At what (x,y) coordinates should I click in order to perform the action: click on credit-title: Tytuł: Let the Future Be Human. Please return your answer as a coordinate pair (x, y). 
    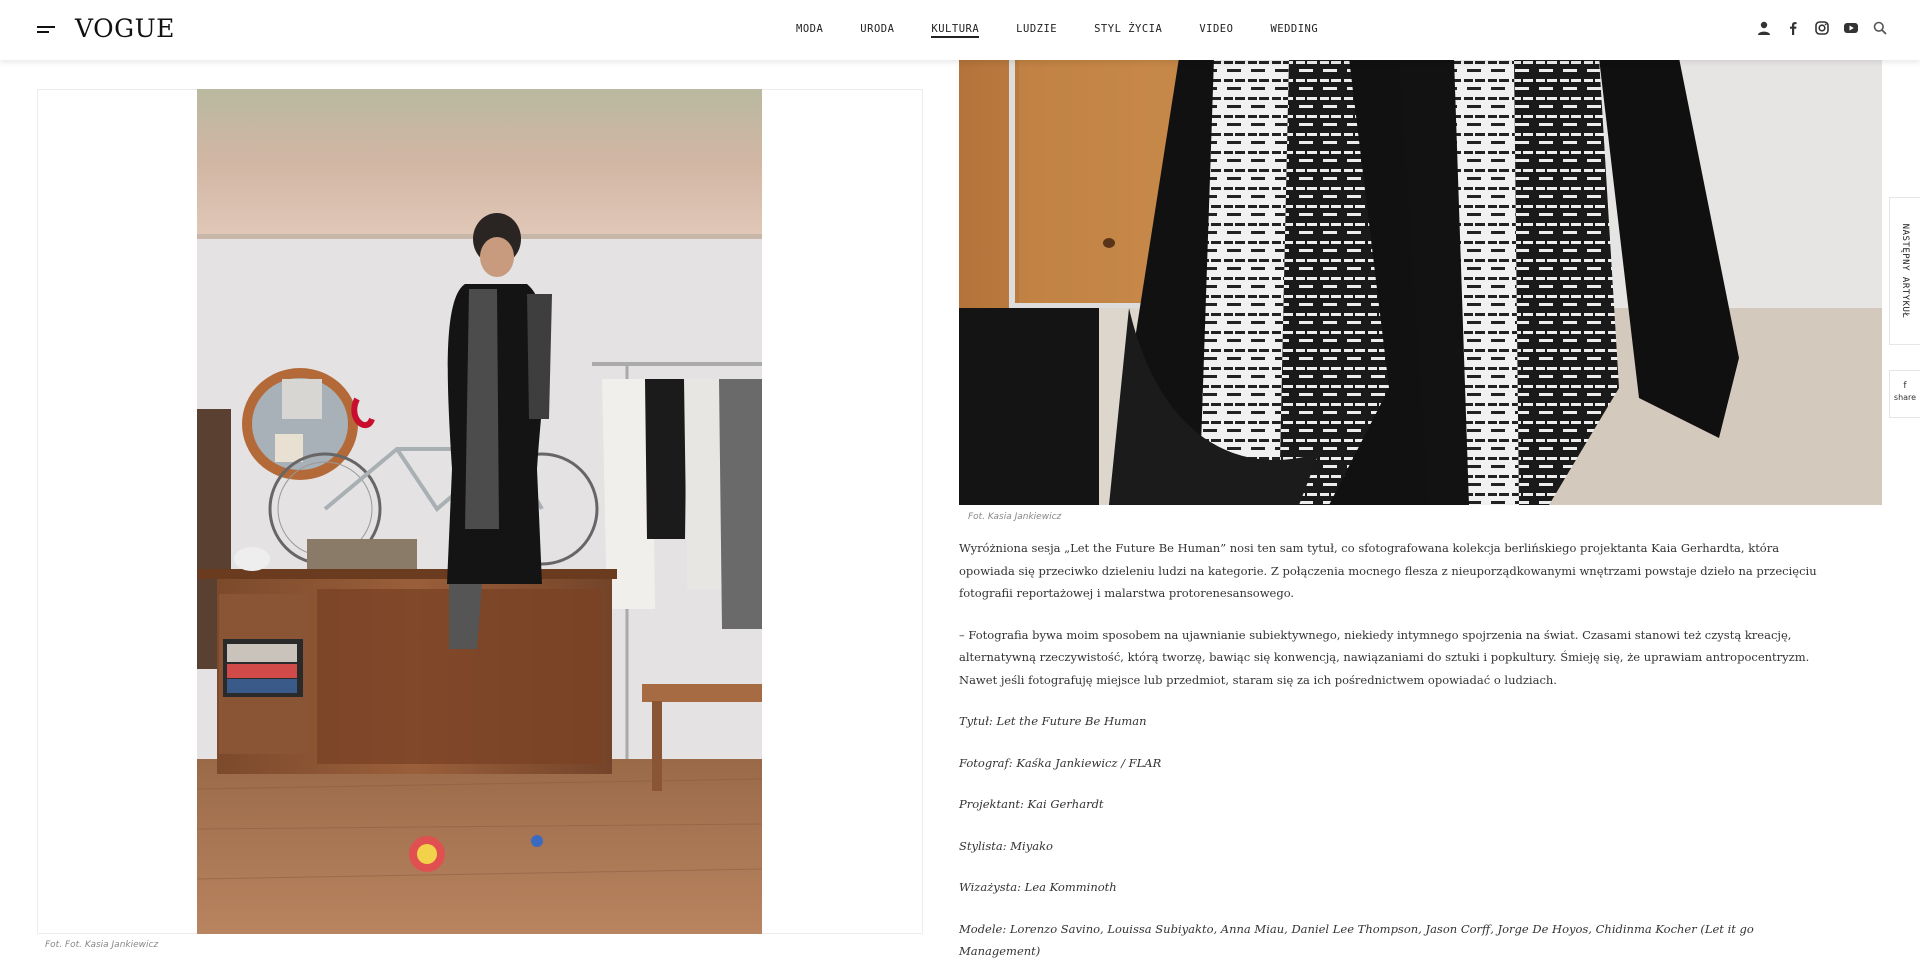
    Looking at the image, I should click on (1053, 721).